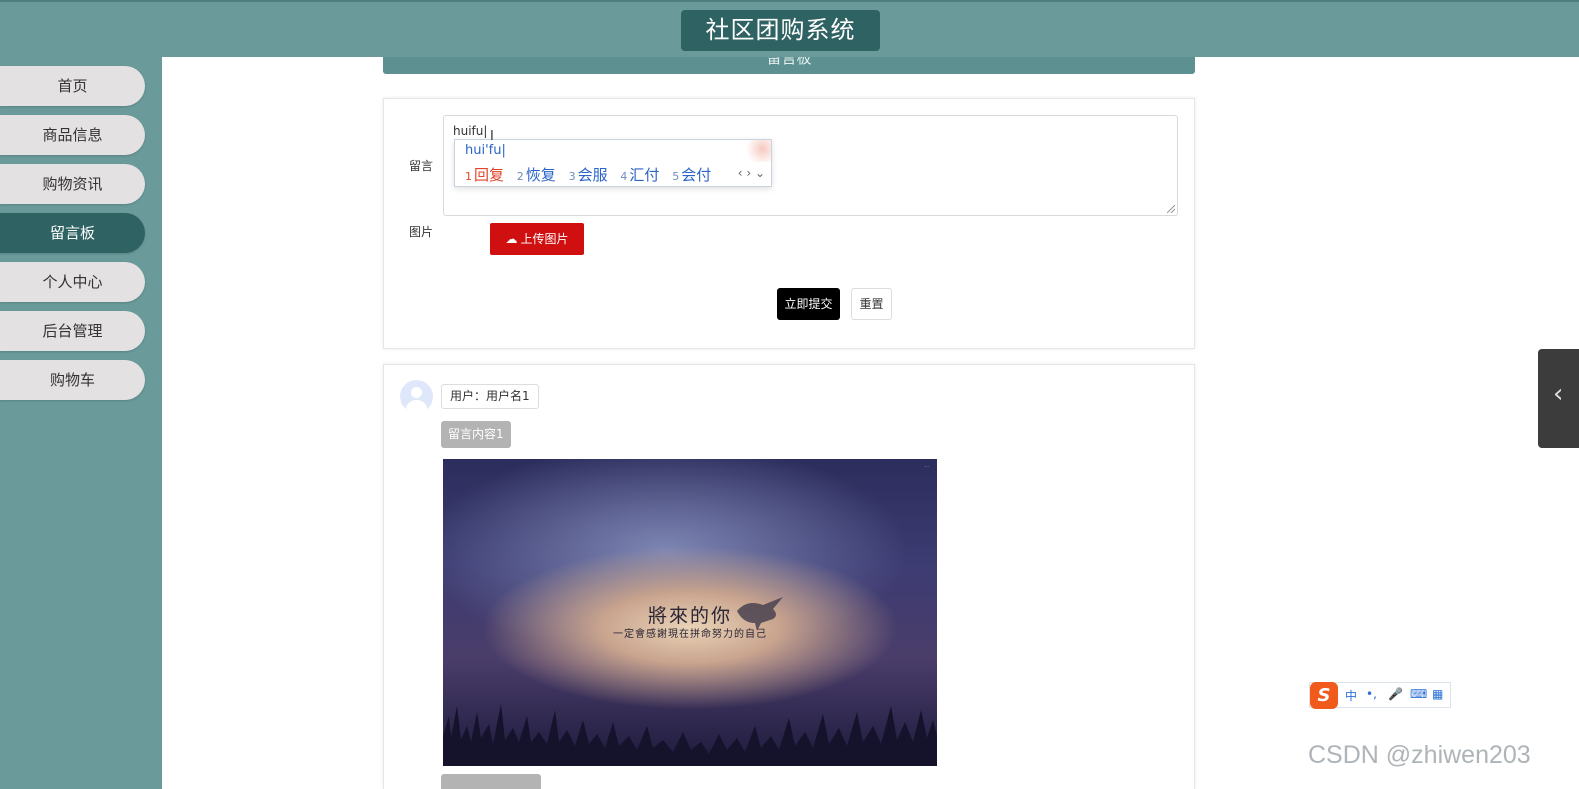  Describe the element at coordinates (468, 131) in the screenshot. I see `message-text: huifu` at that location.